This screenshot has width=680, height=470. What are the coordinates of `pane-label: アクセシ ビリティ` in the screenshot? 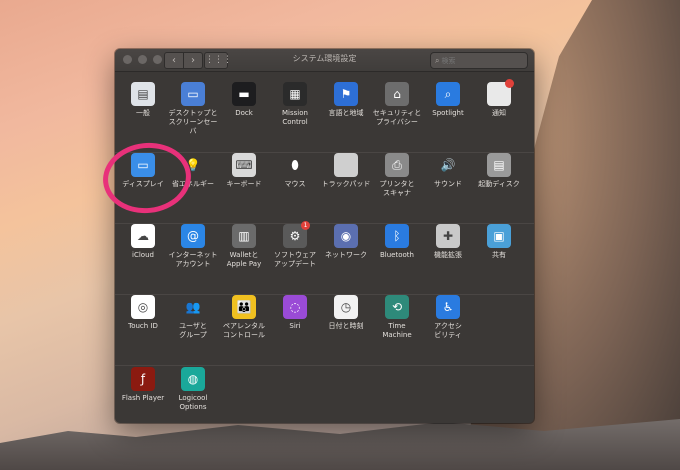 It's located at (448, 330).